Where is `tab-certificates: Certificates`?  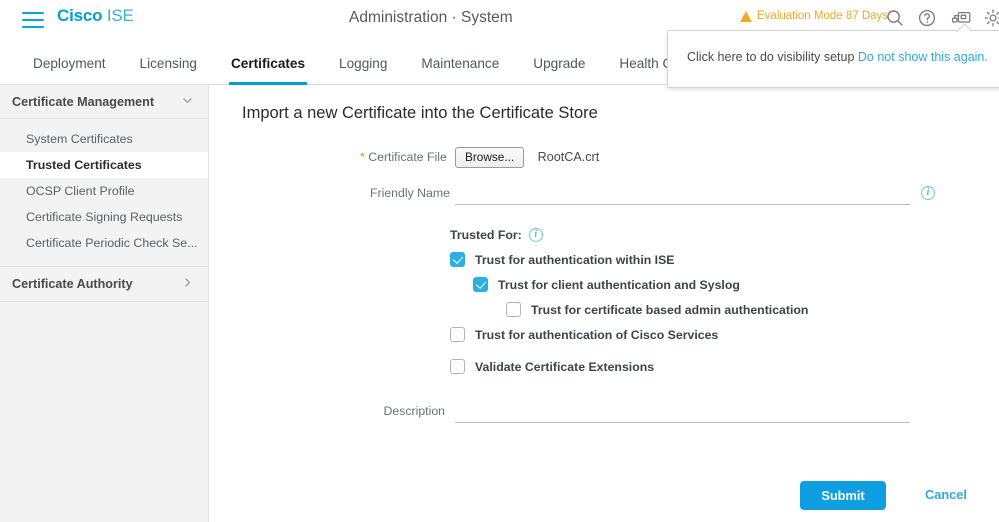 tab-certificates: Certificates is located at coordinates (268, 63).